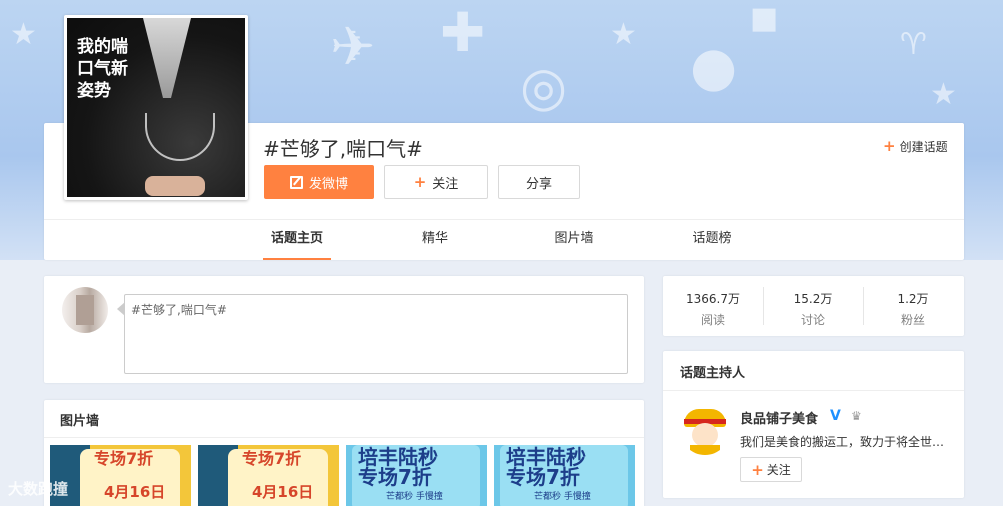  What do you see at coordinates (38, 489) in the screenshot?
I see `watermark-text: 大数跑撞` at bounding box center [38, 489].